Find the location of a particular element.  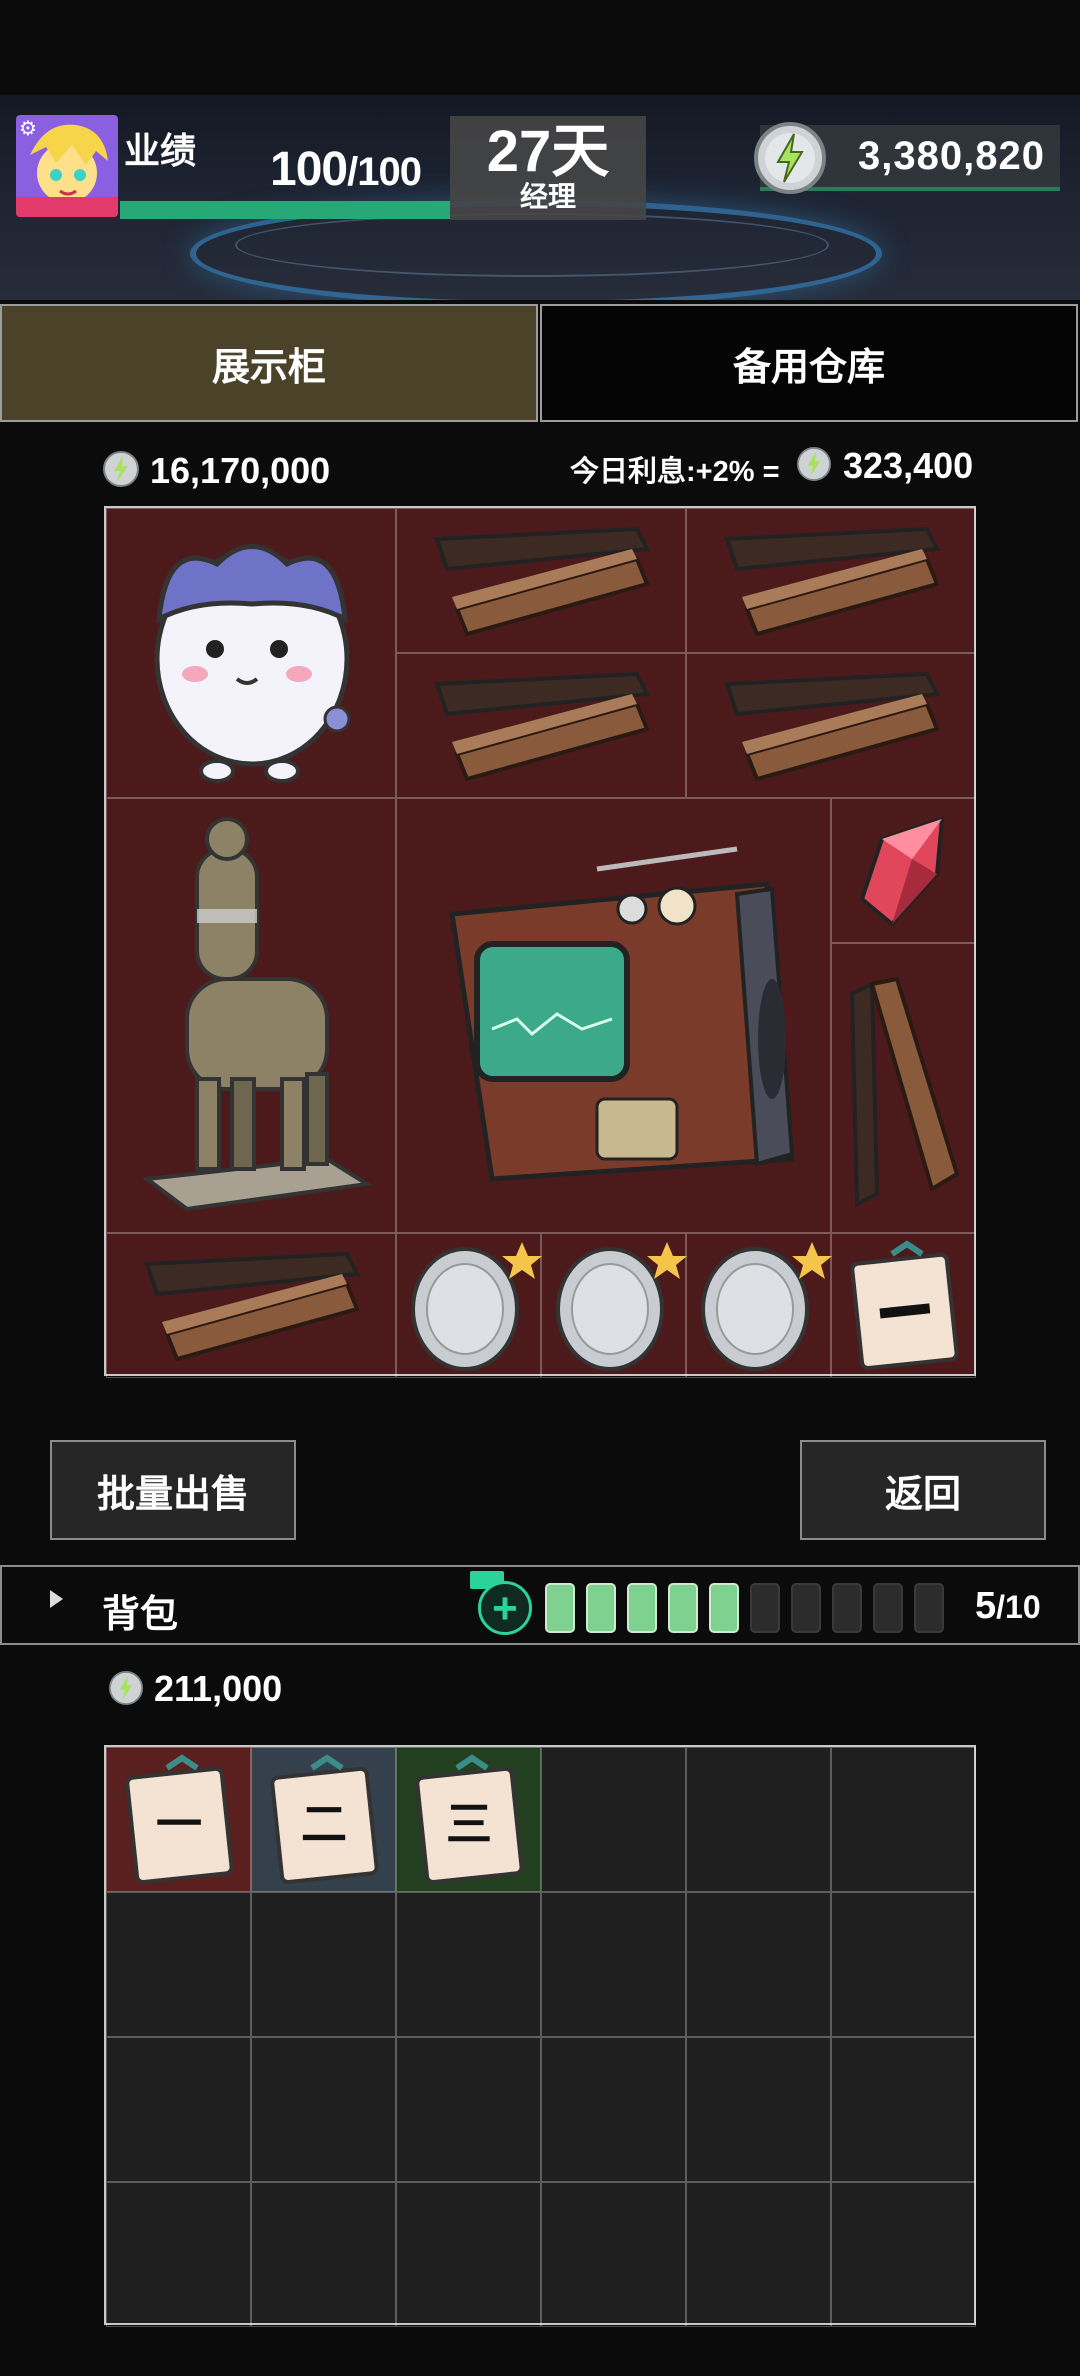

add-slot-button: + is located at coordinates (505, 1608).